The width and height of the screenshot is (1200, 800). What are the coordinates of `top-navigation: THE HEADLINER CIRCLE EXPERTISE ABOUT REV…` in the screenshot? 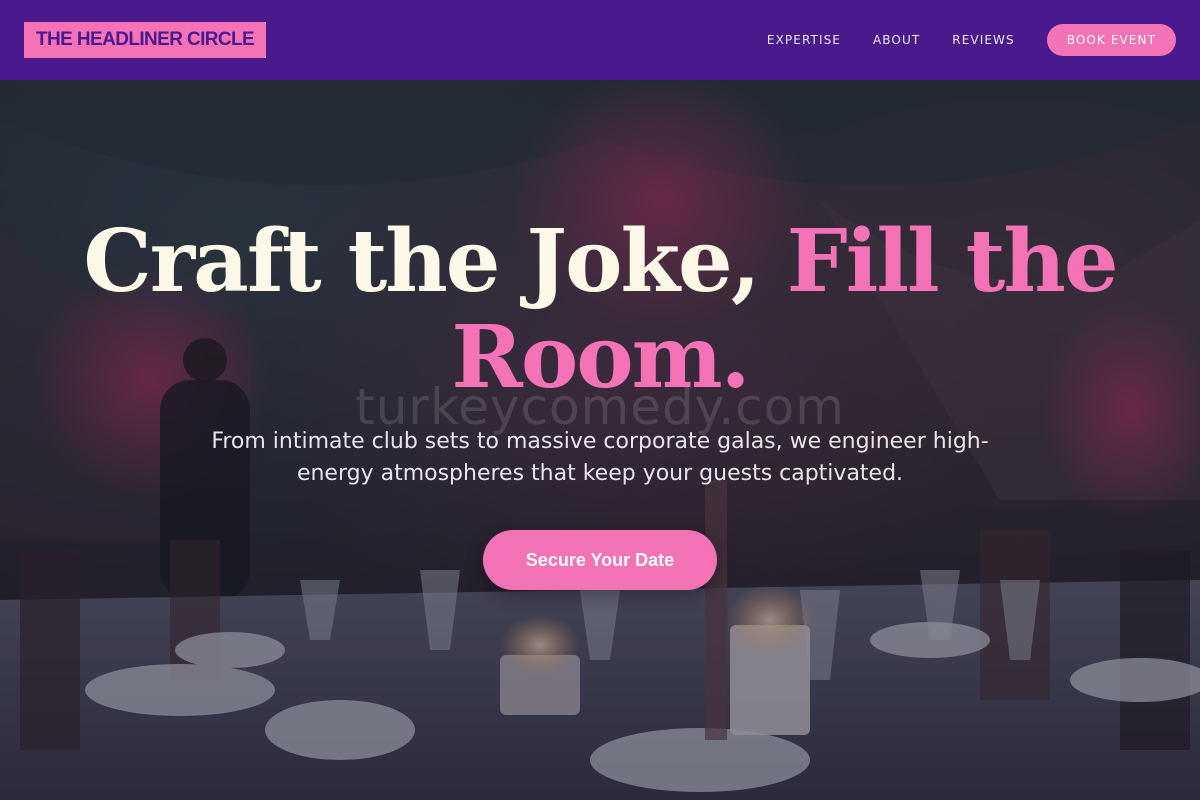 It's located at (600, 40).